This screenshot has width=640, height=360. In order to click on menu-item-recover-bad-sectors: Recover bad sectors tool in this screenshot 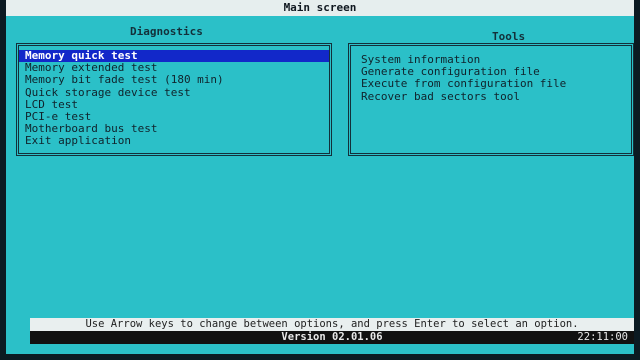, I will do `click(493, 96)`.